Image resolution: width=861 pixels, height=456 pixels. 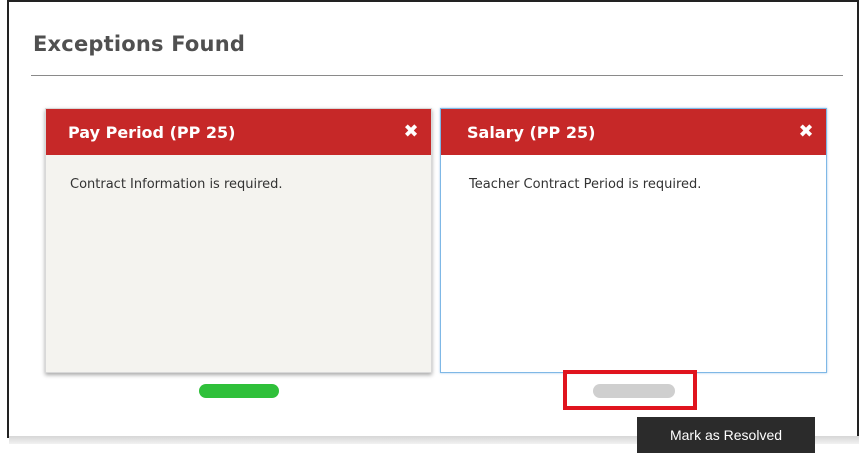 I want to click on section-divider, so click(x=437, y=75).